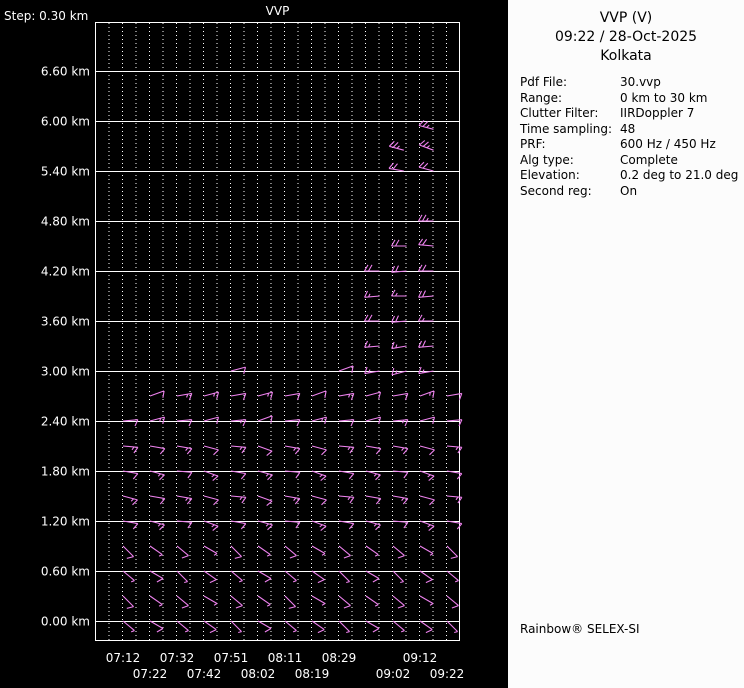  What do you see at coordinates (312, 674) in the screenshot?
I see `x-axis-label: 08:19` at bounding box center [312, 674].